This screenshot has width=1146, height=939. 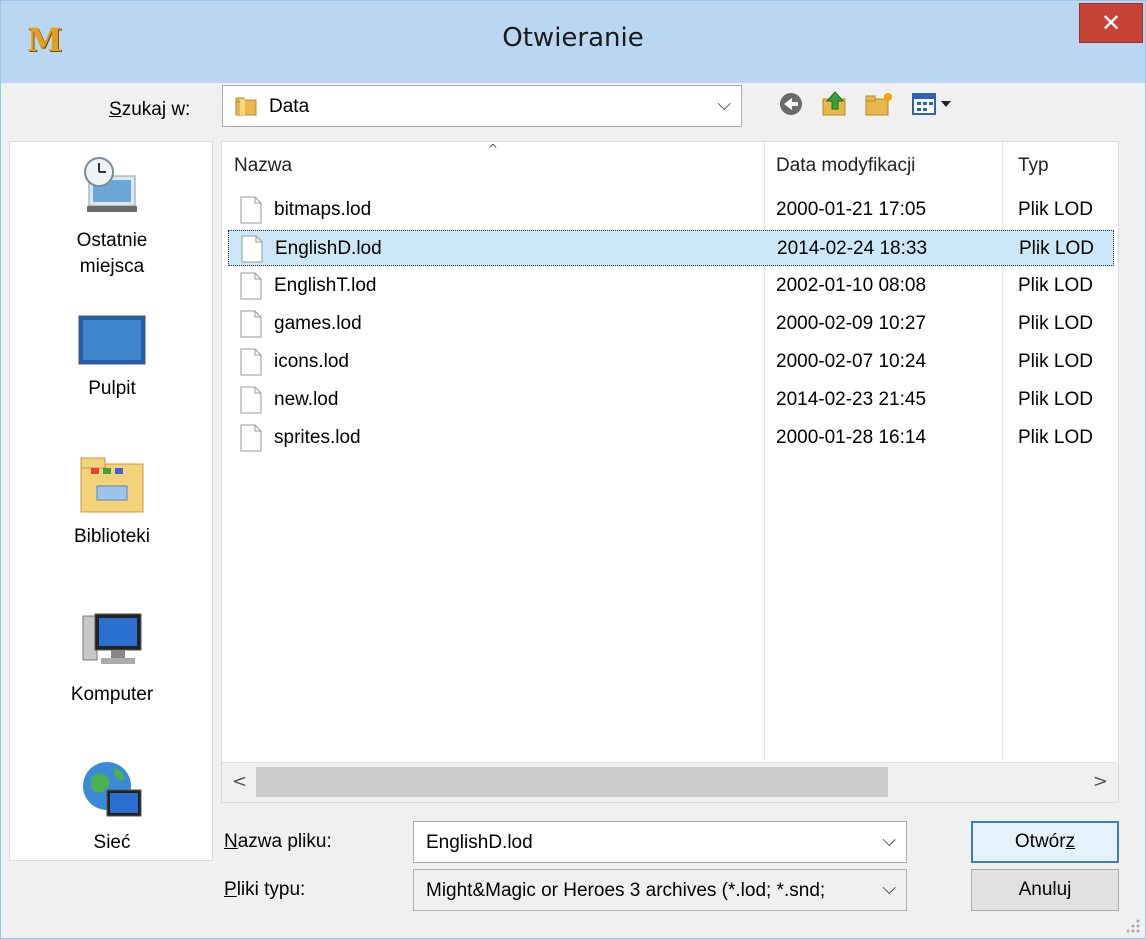 I want to click on place-libraries: Biblioteki, so click(x=112, y=499).